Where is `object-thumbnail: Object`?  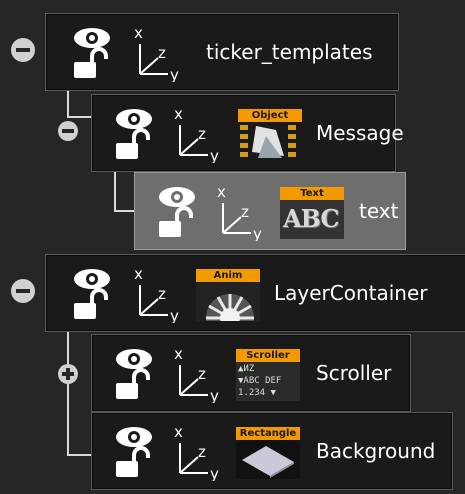
object-thumbnail: Object is located at coordinates (270, 135).